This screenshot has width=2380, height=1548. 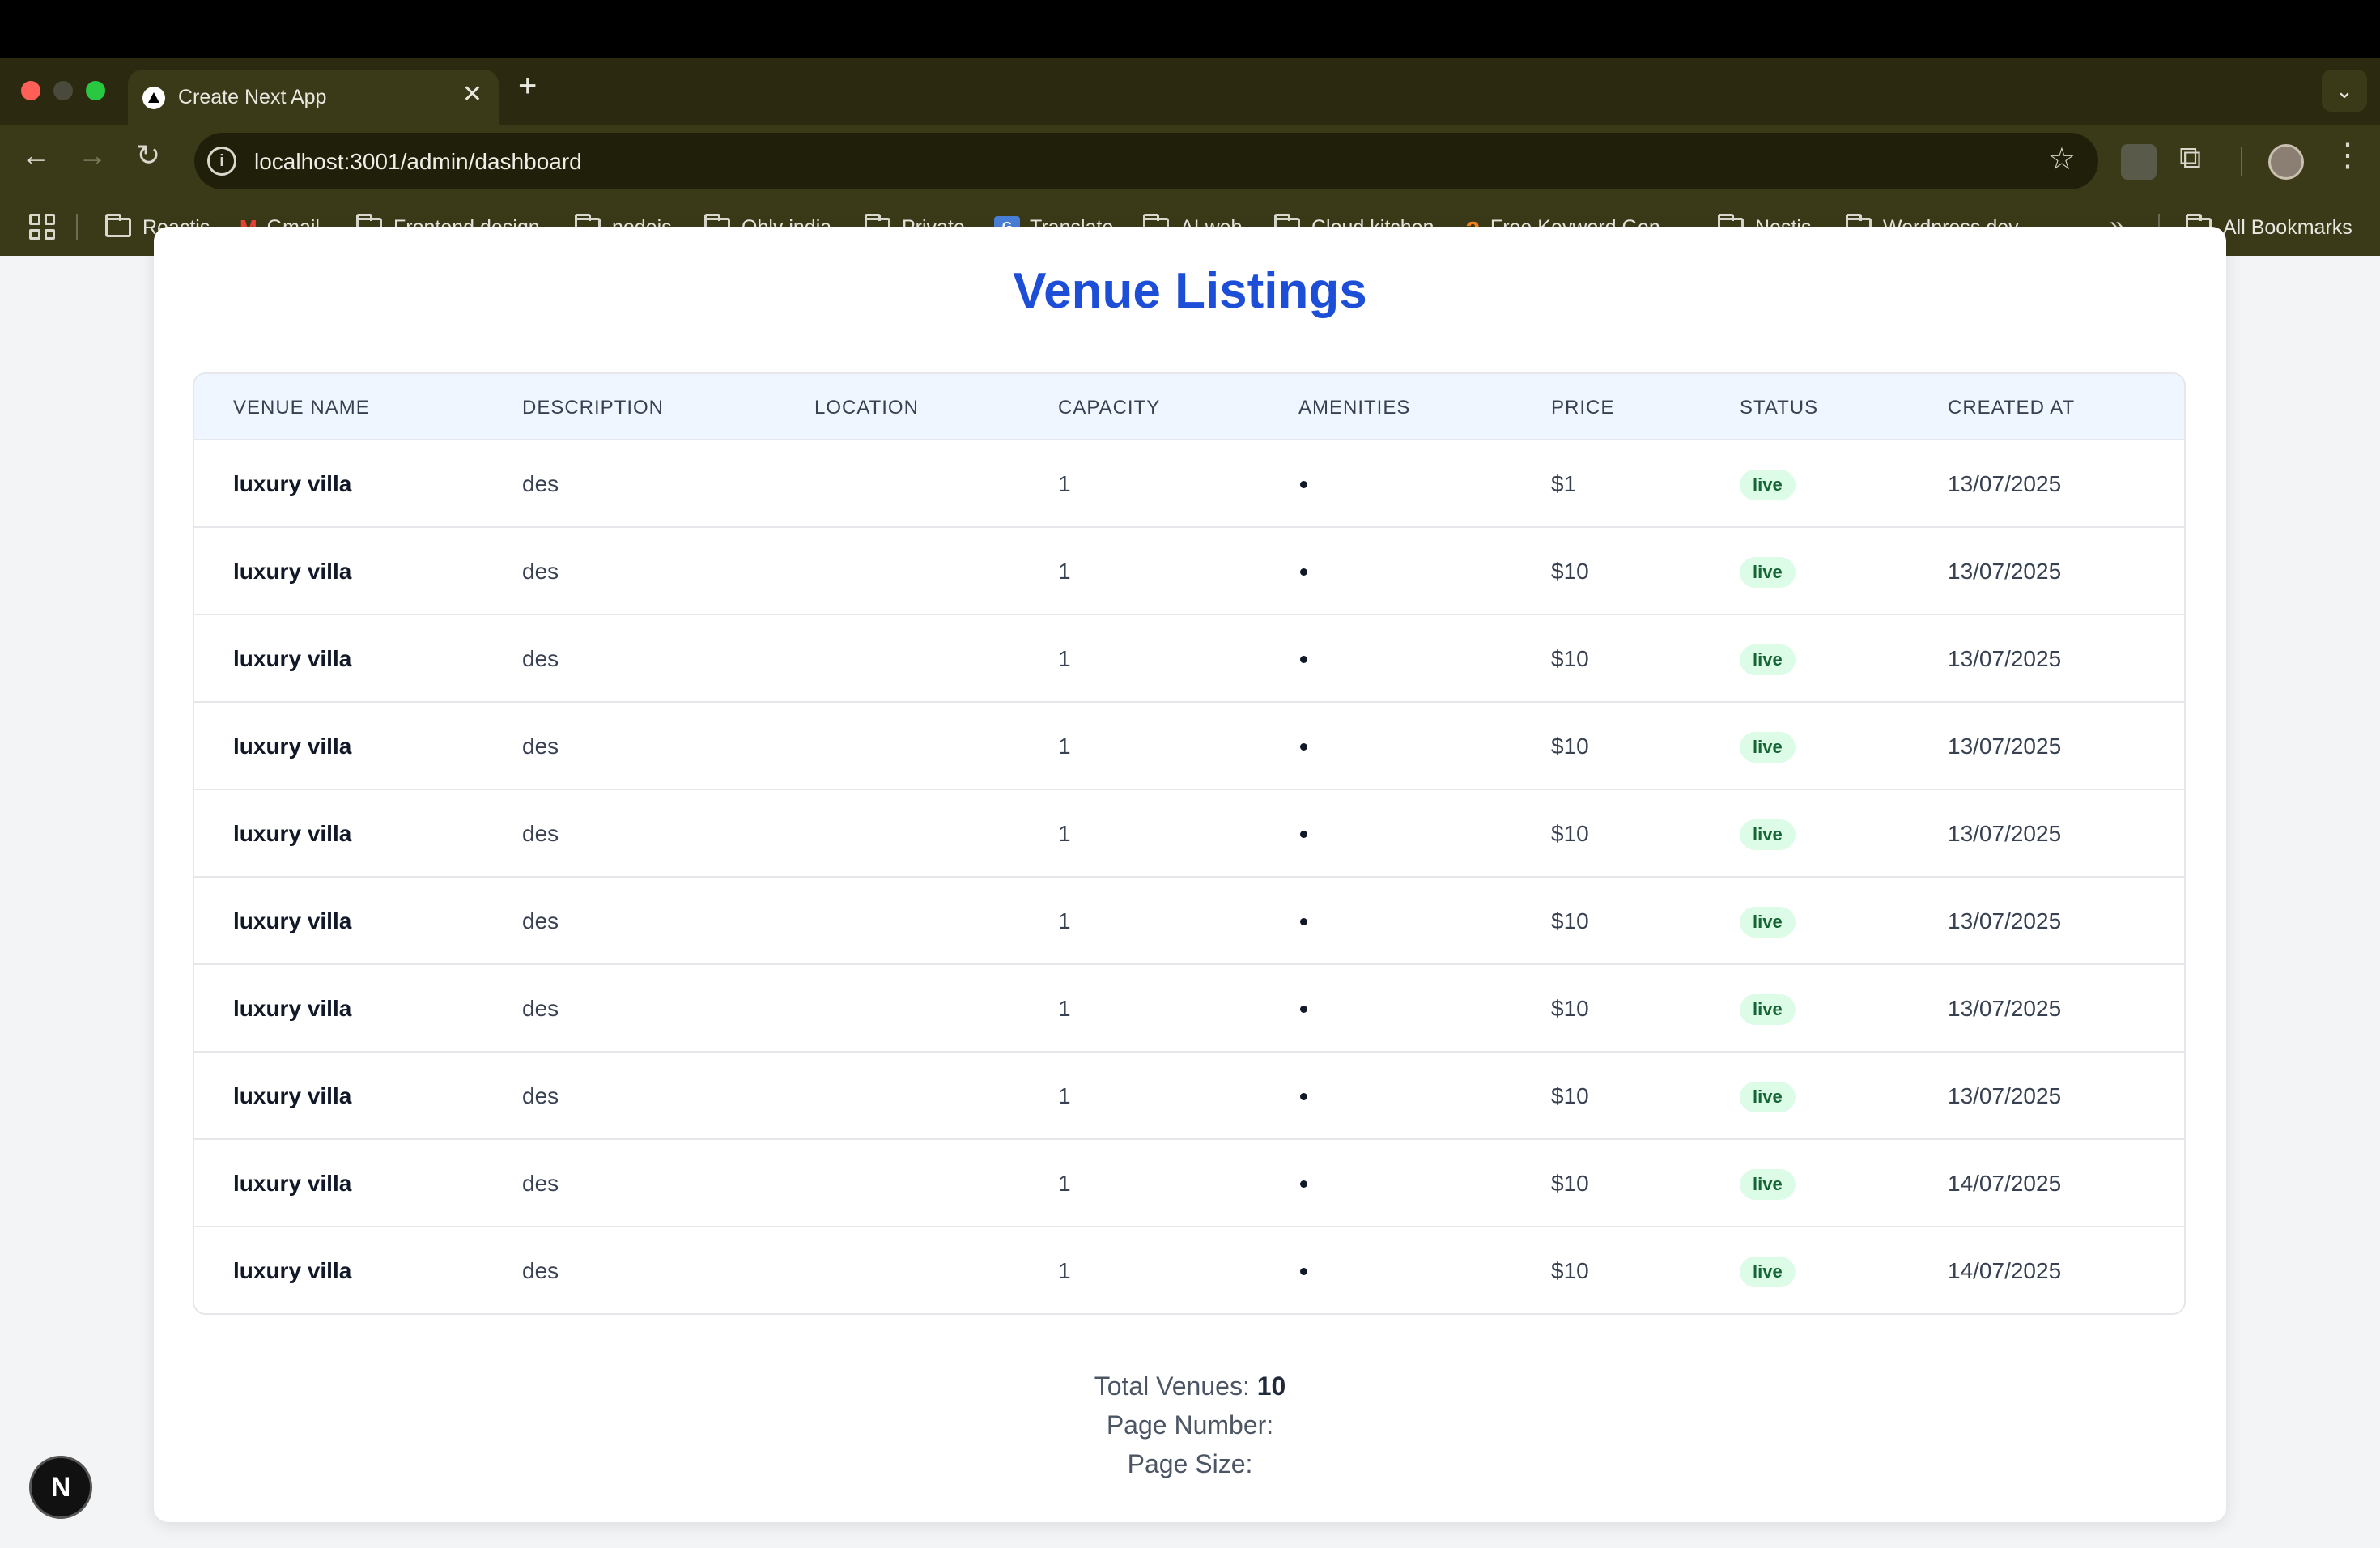 I want to click on tab-title: Create Next App, so click(x=253, y=97).